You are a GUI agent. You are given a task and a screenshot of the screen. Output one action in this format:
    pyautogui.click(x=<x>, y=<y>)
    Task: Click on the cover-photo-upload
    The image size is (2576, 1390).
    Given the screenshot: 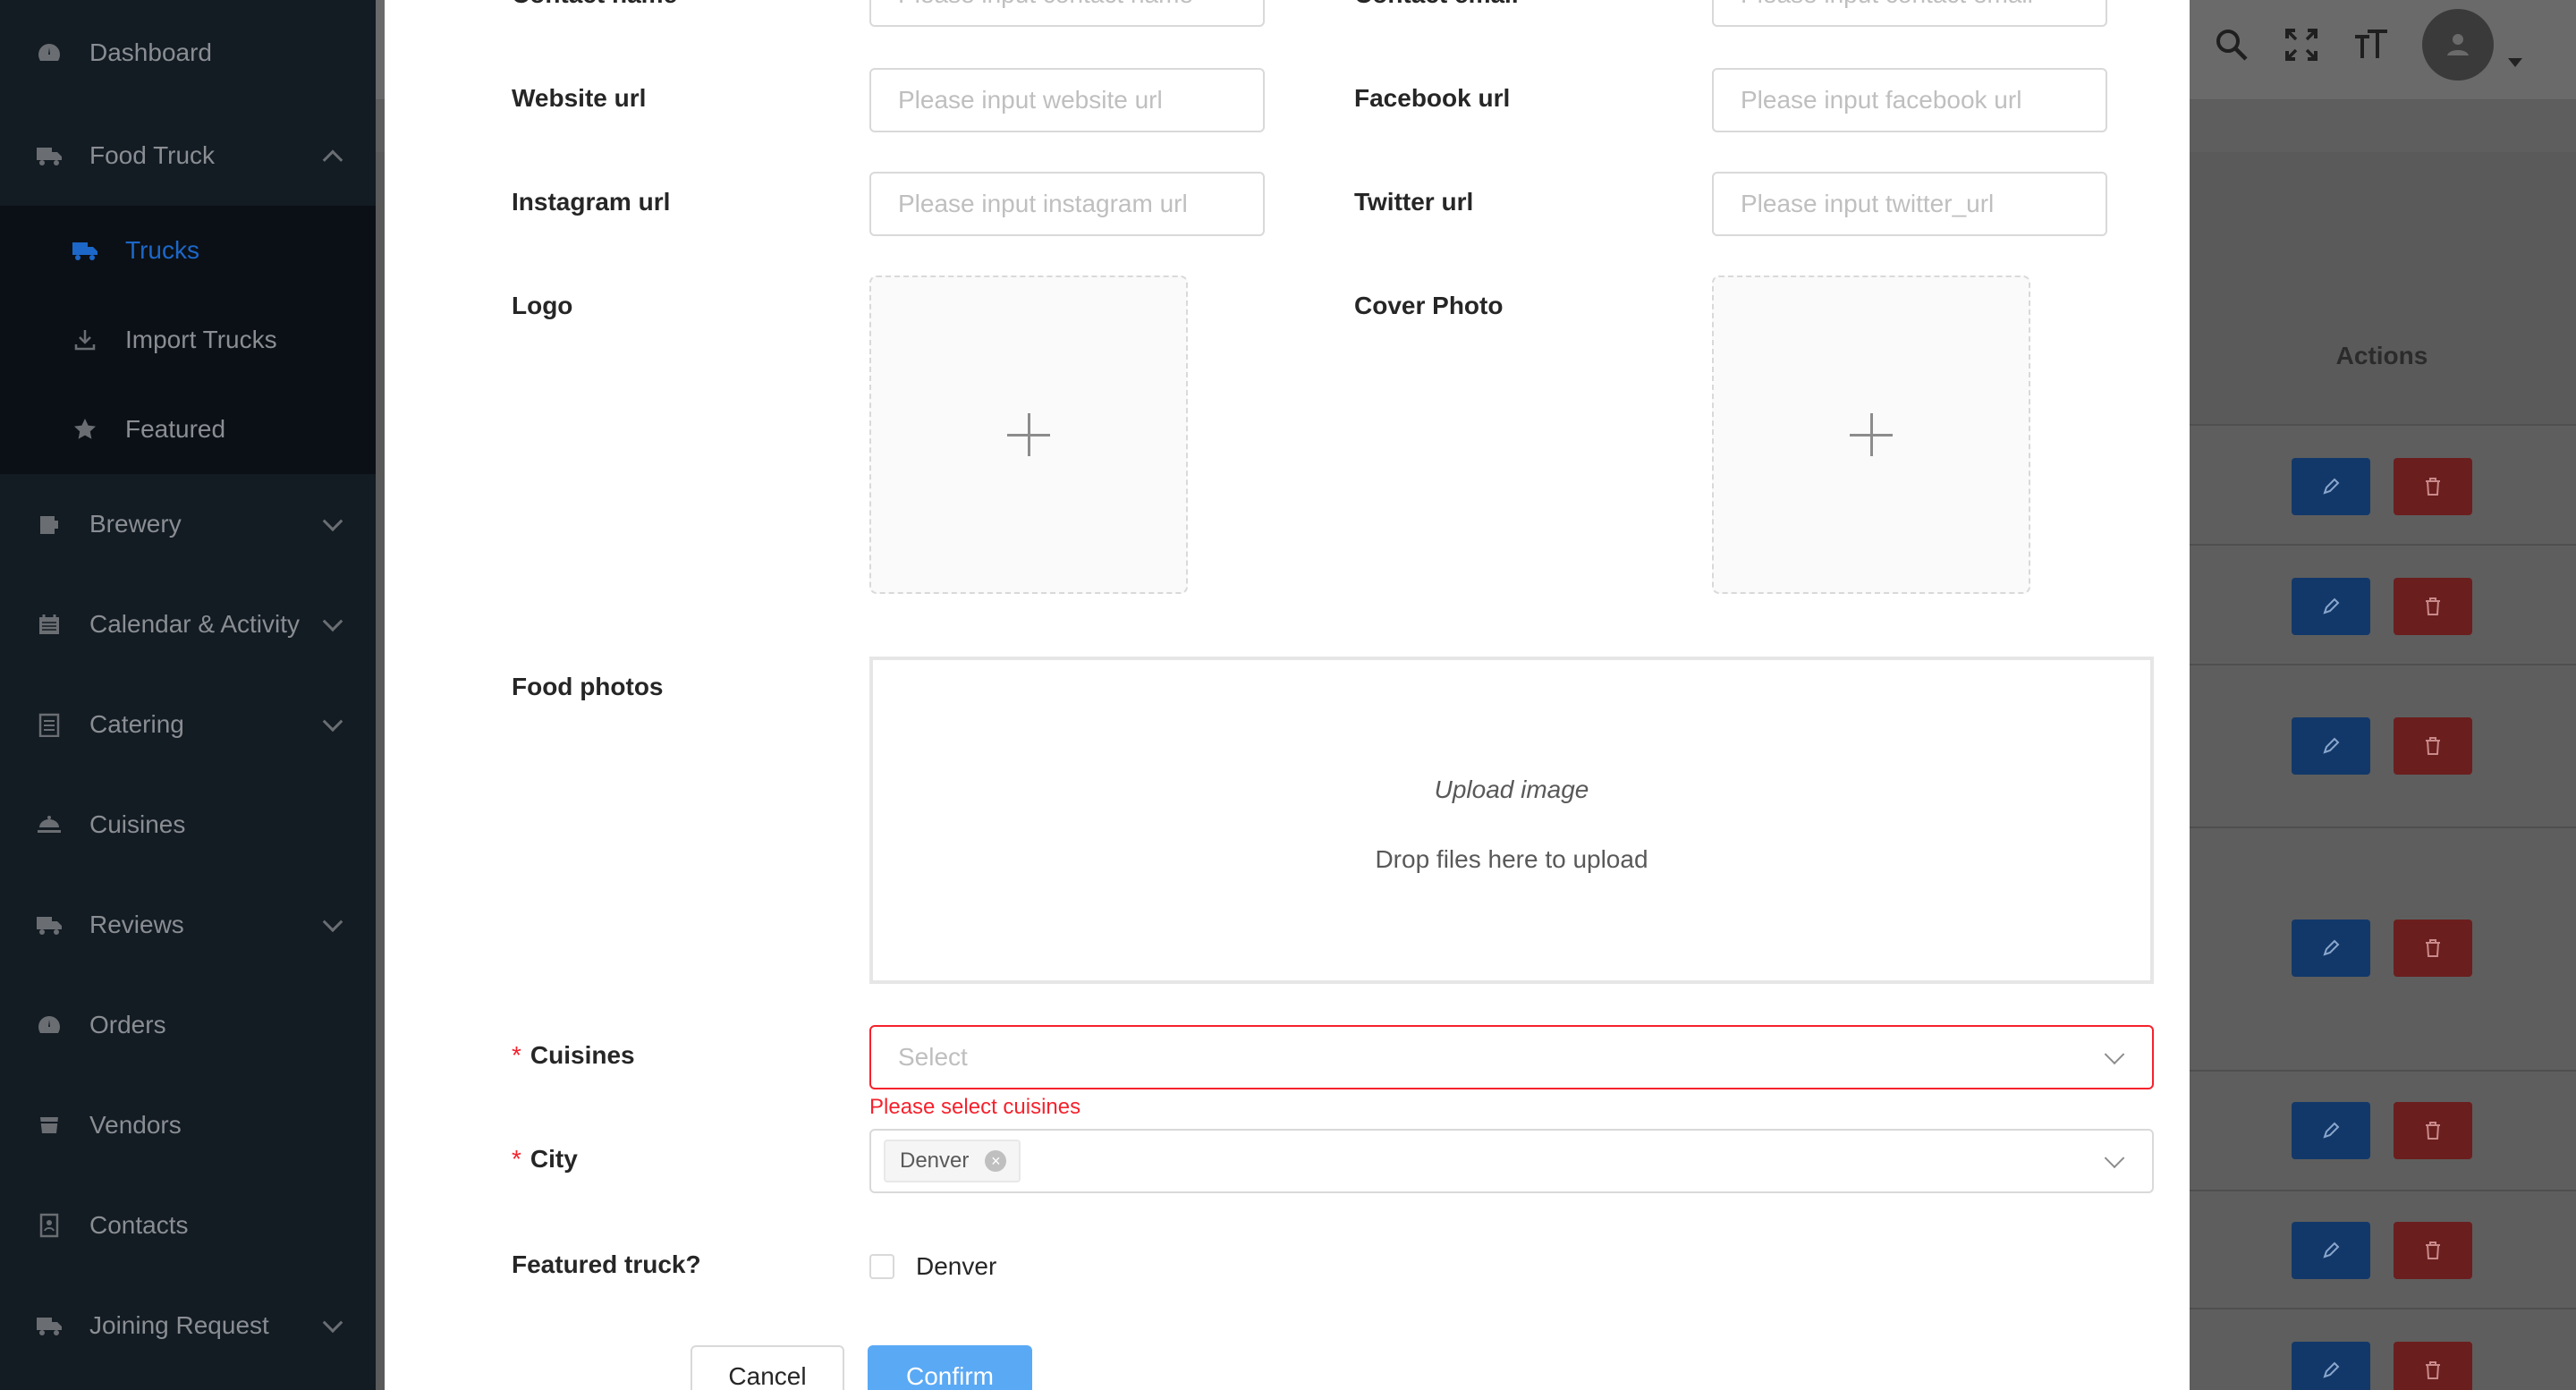 What is the action you would take?
    pyautogui.click(x=1871, y=434)
    